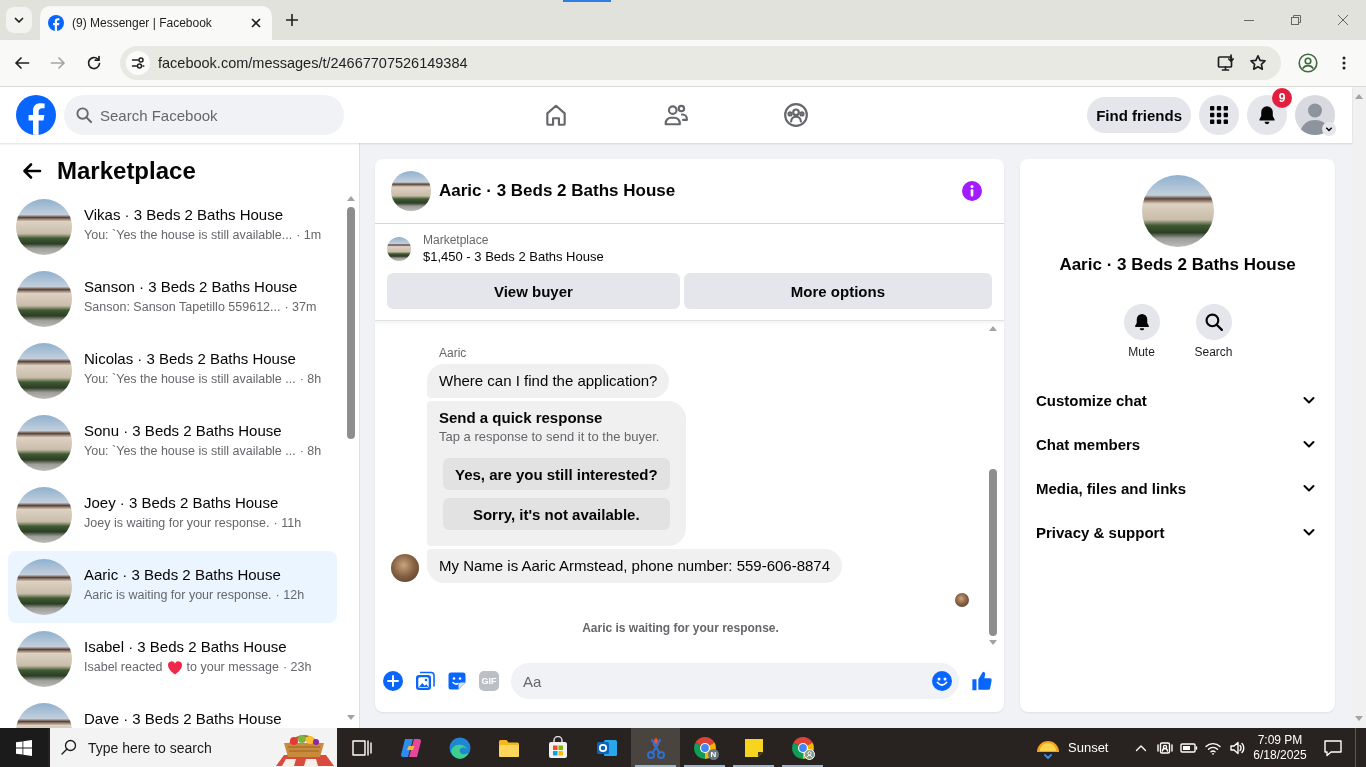 The height and width of the screenshot is (767, 1366). I want to click on thumbs-up-icon, so click(982, 681).